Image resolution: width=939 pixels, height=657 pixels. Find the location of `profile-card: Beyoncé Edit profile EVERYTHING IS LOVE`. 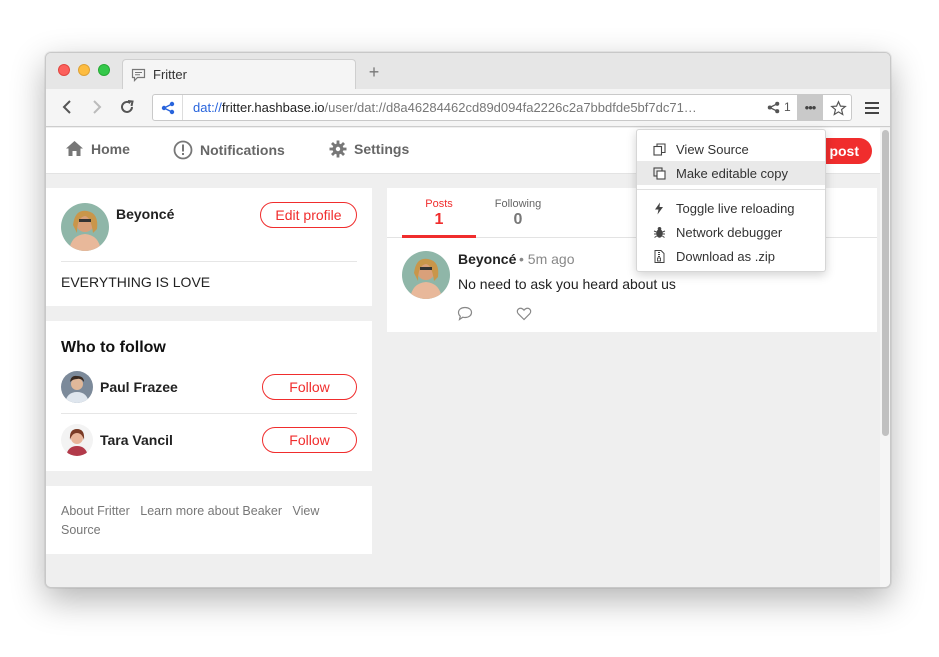

profile-card: Beyoncé Edit profile EVERYTHING IS LOVE is located at coordinates (209, 247).